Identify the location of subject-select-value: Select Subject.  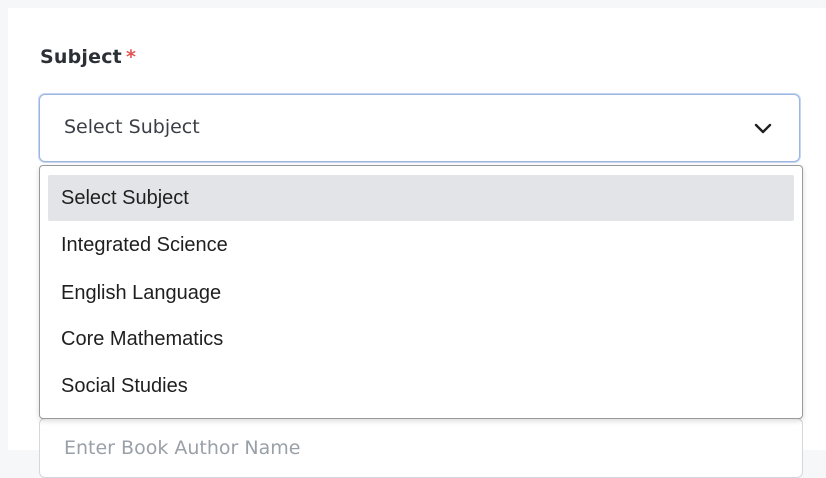
(132, 127).